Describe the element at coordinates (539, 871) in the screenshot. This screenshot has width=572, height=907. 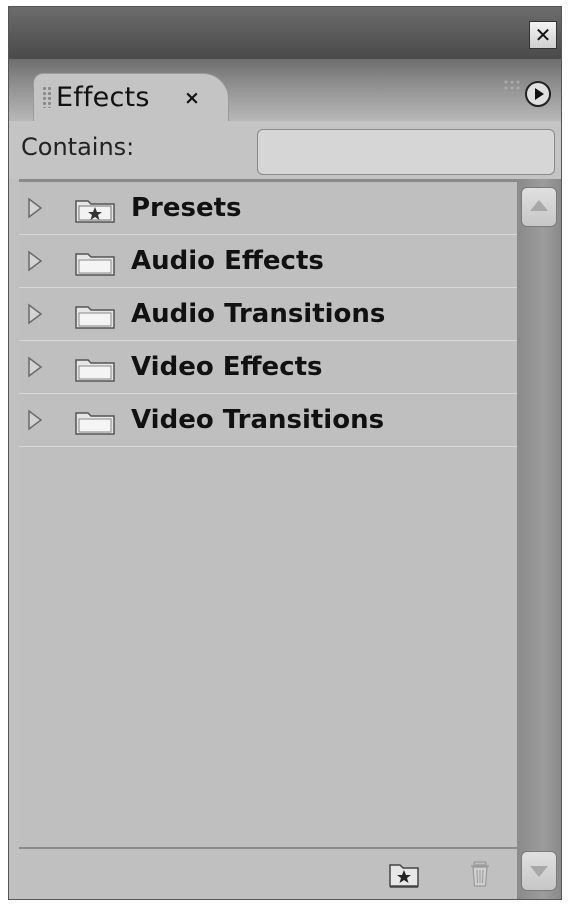
I see `scroll-down-button` at that location.